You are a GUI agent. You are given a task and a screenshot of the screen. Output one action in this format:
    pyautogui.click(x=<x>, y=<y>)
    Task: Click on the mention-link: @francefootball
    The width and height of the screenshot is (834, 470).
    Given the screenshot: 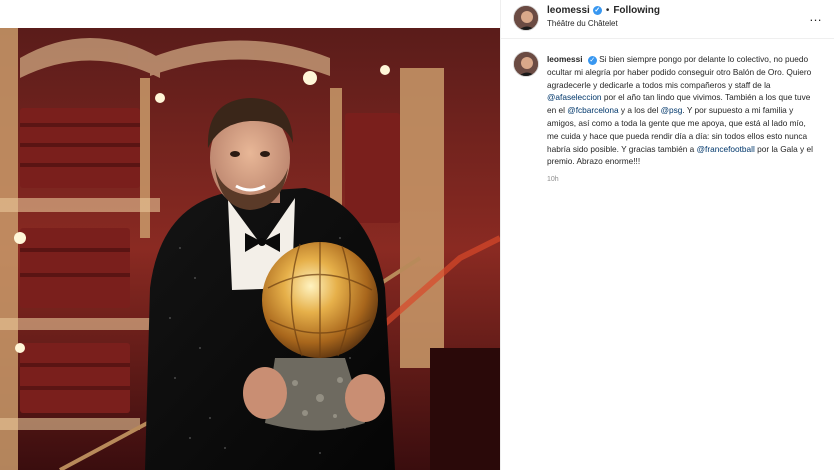 What is the action you would take?
    pyautogui.click(x=726, y=149)
    